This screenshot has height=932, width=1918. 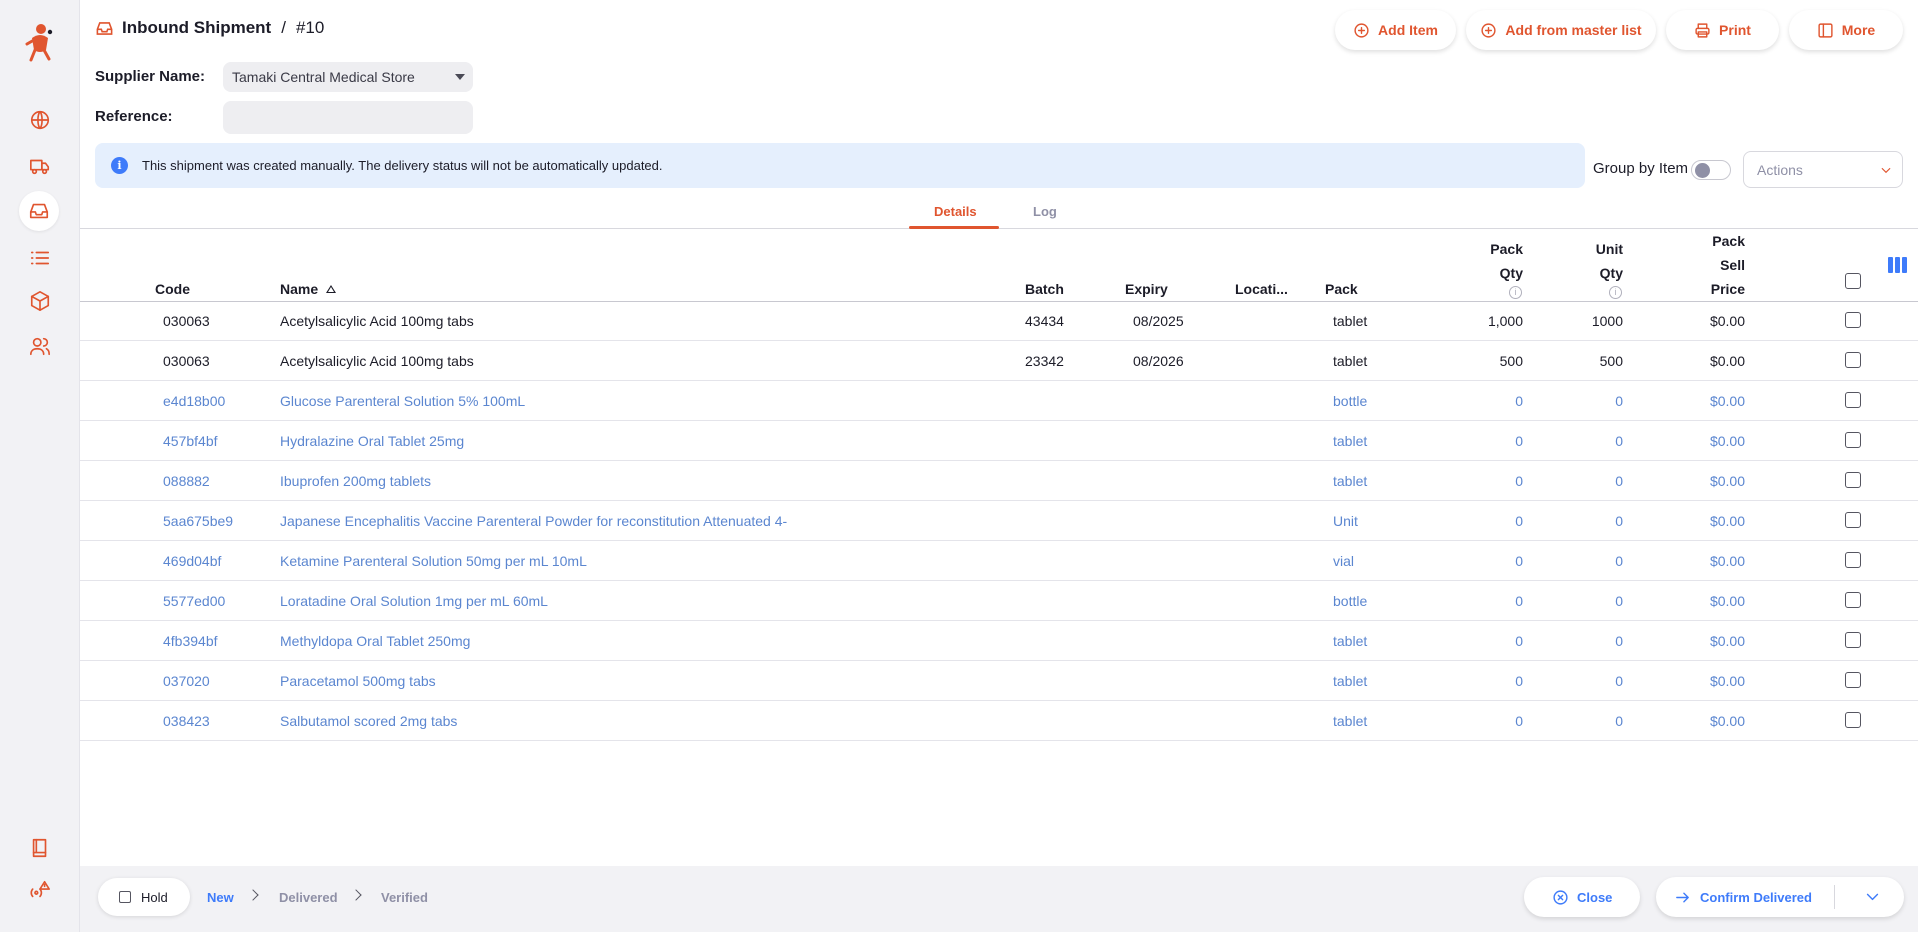 What do you see at coordinates (331, 289) in the screenshot?
I see `sort-ascending-icon` at bounding box center [331, 289].